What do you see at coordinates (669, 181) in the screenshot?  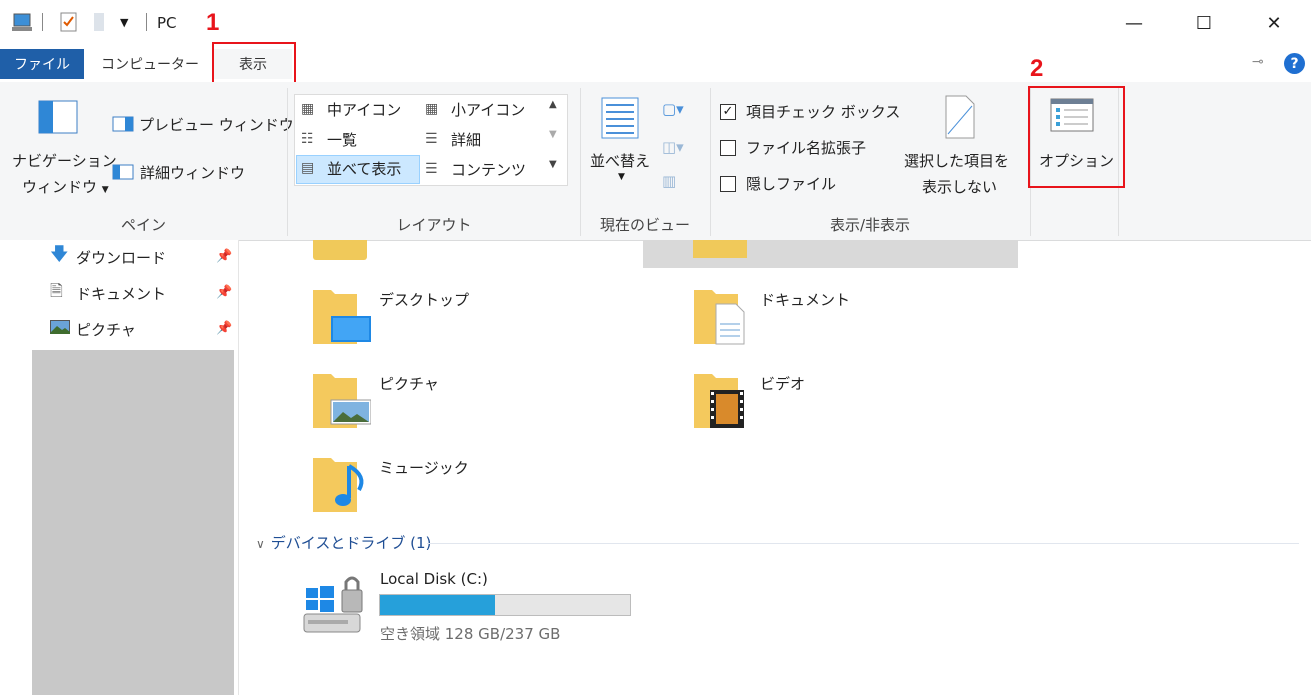 I see `size-columns-button: ▥` at bounding box center [669, 181].